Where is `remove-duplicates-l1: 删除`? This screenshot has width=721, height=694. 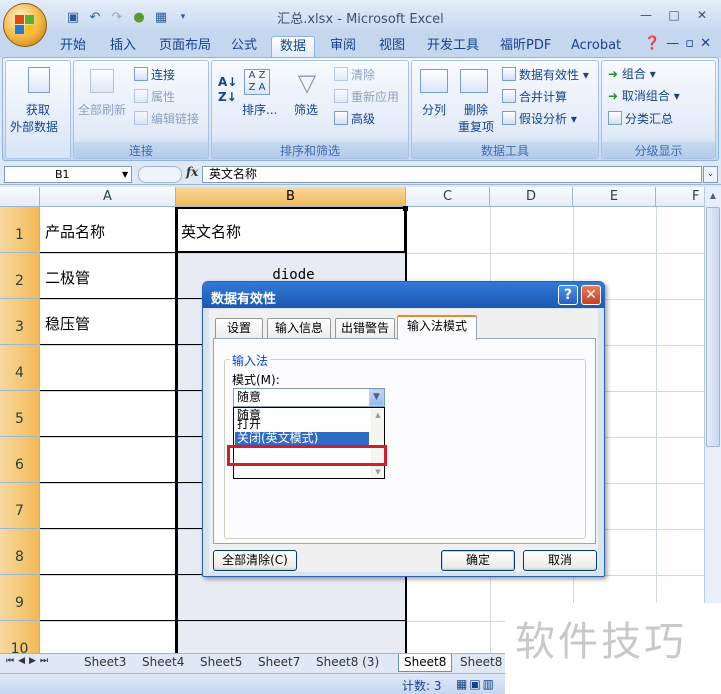 remove-duplicates-l1: 删除 is located at coordinates (476, 110).